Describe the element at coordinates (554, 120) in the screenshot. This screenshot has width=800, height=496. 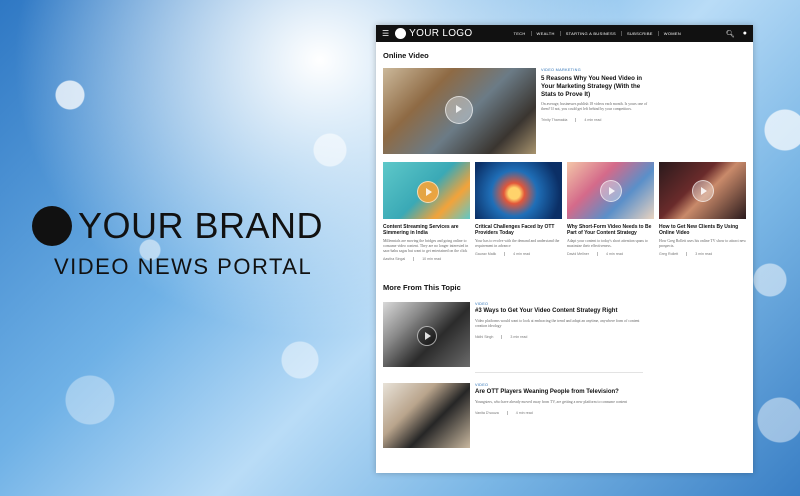
I see `article-author: Trinity Thamakia` at that location.